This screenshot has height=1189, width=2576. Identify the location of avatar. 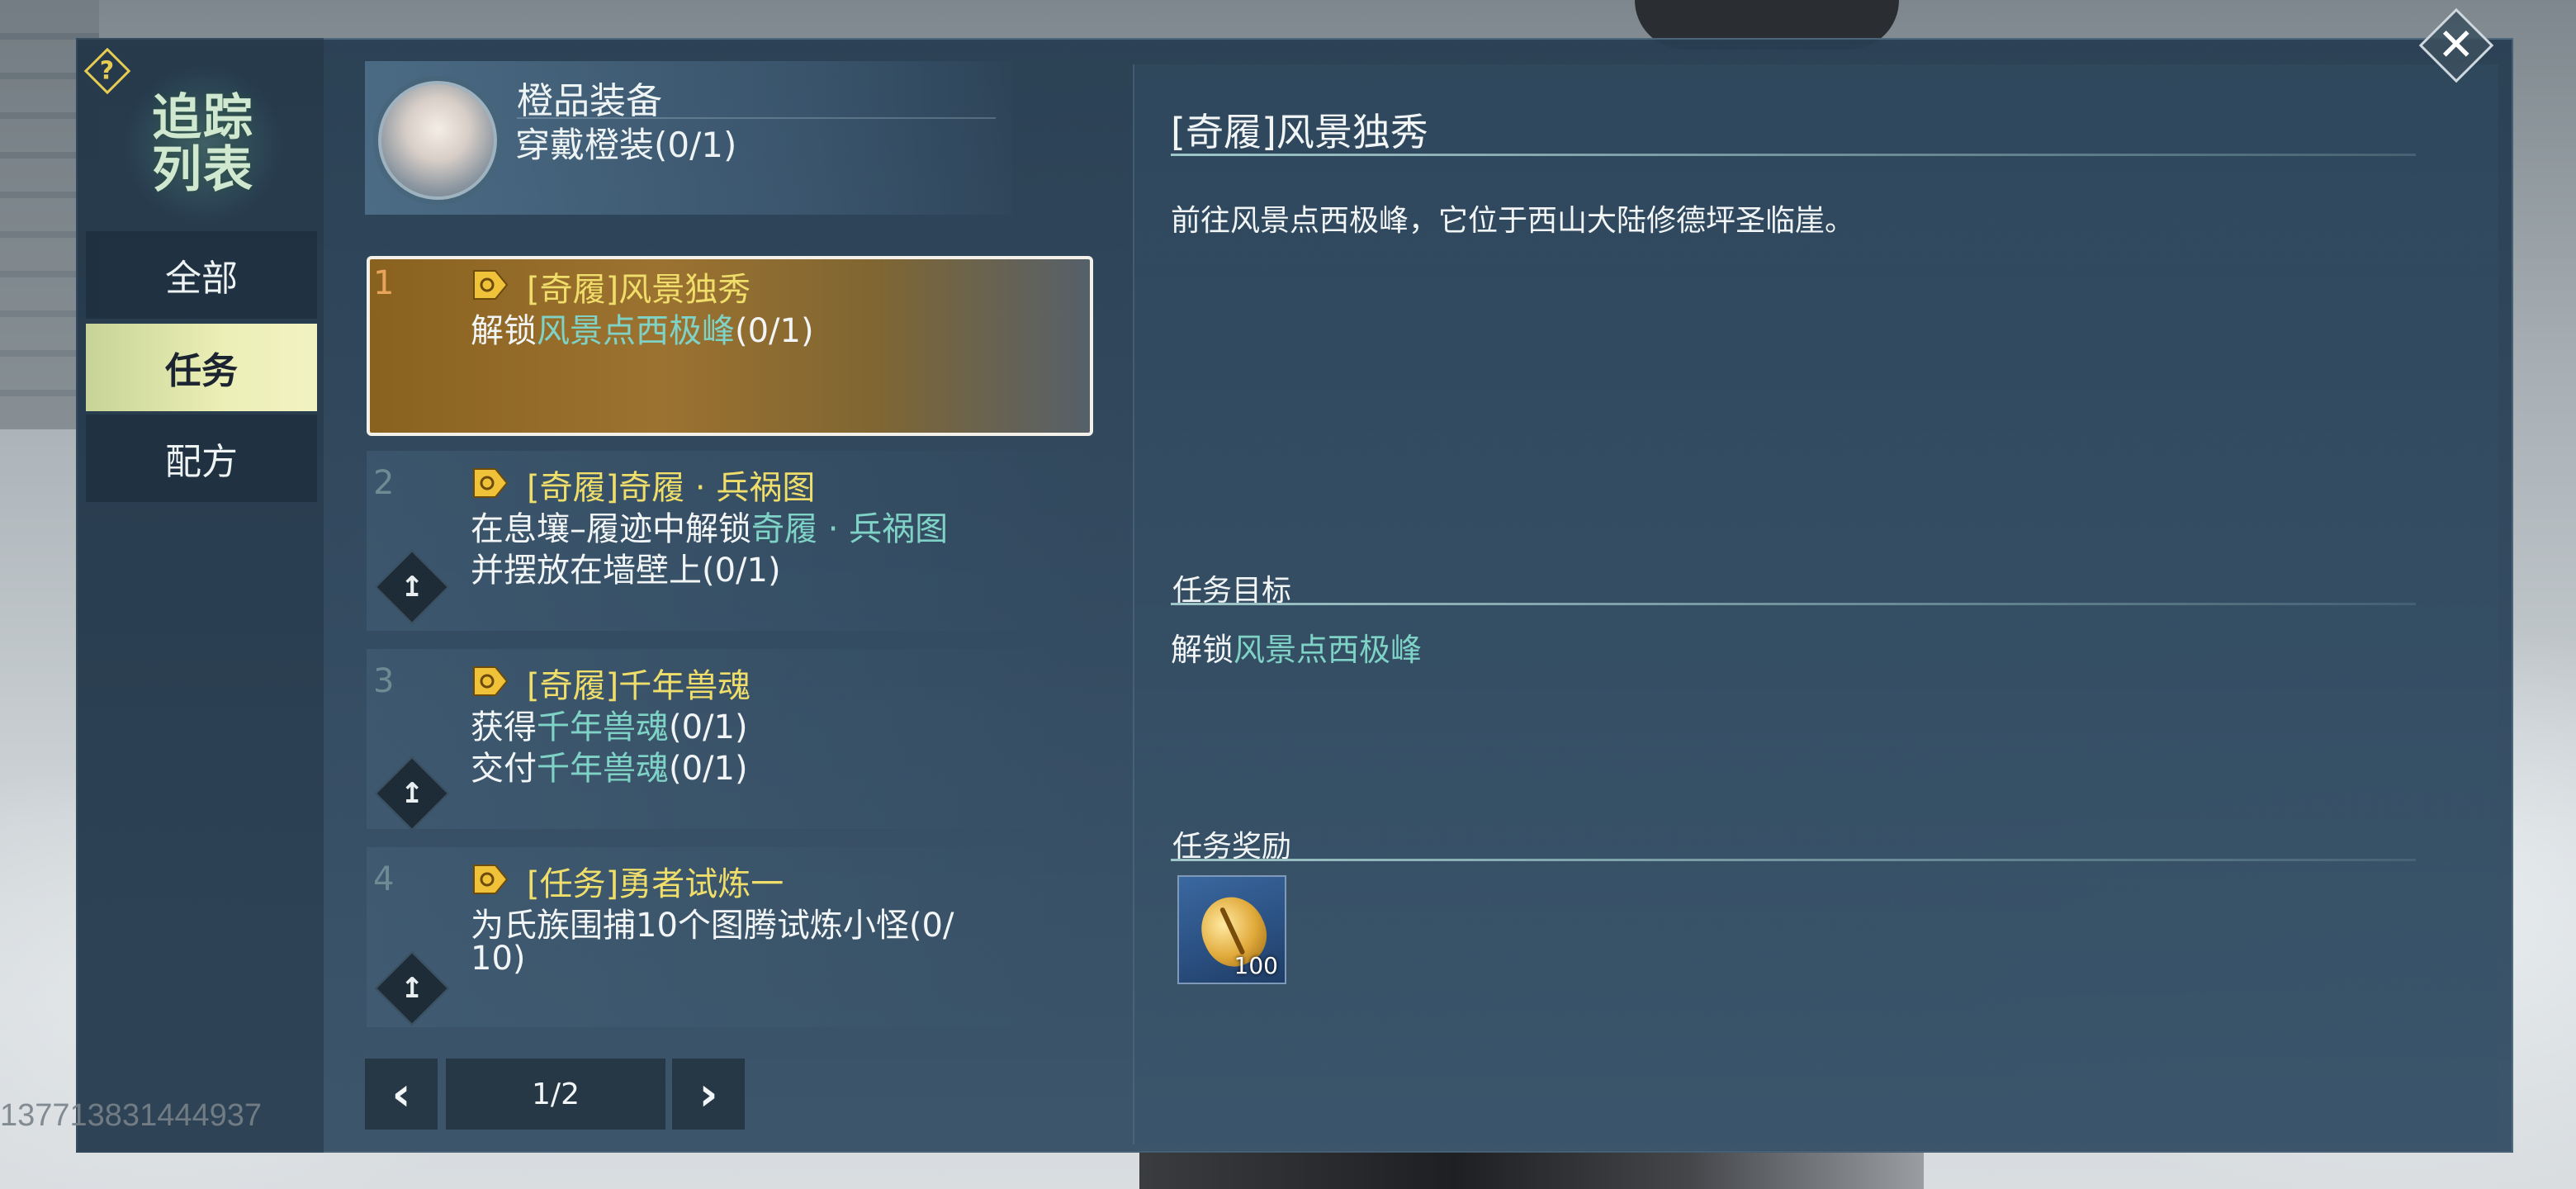
(437, 140).